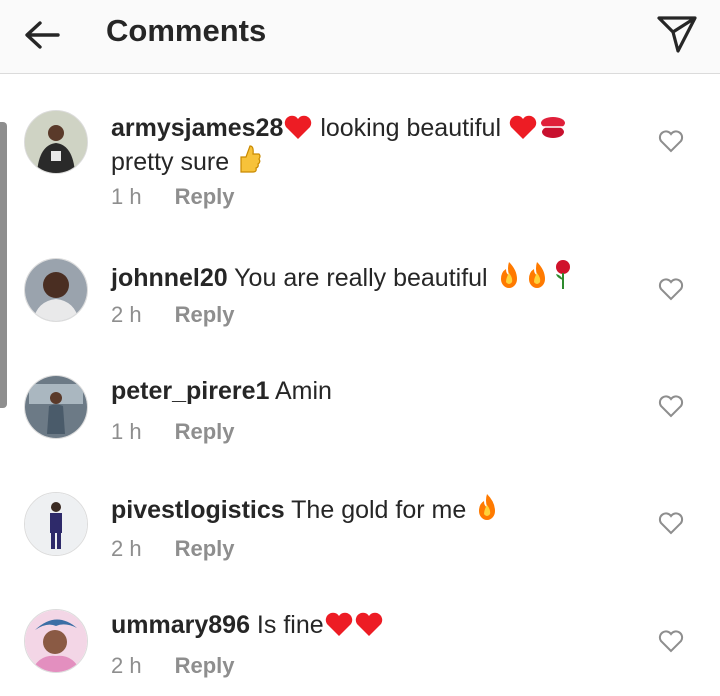 This screenshot has height=696, width=720. What do you see at coordinates (371, 391) in the screenshot?
I see `comment-text: peter_pirere1 Amin` at bounding box center [371, 391].